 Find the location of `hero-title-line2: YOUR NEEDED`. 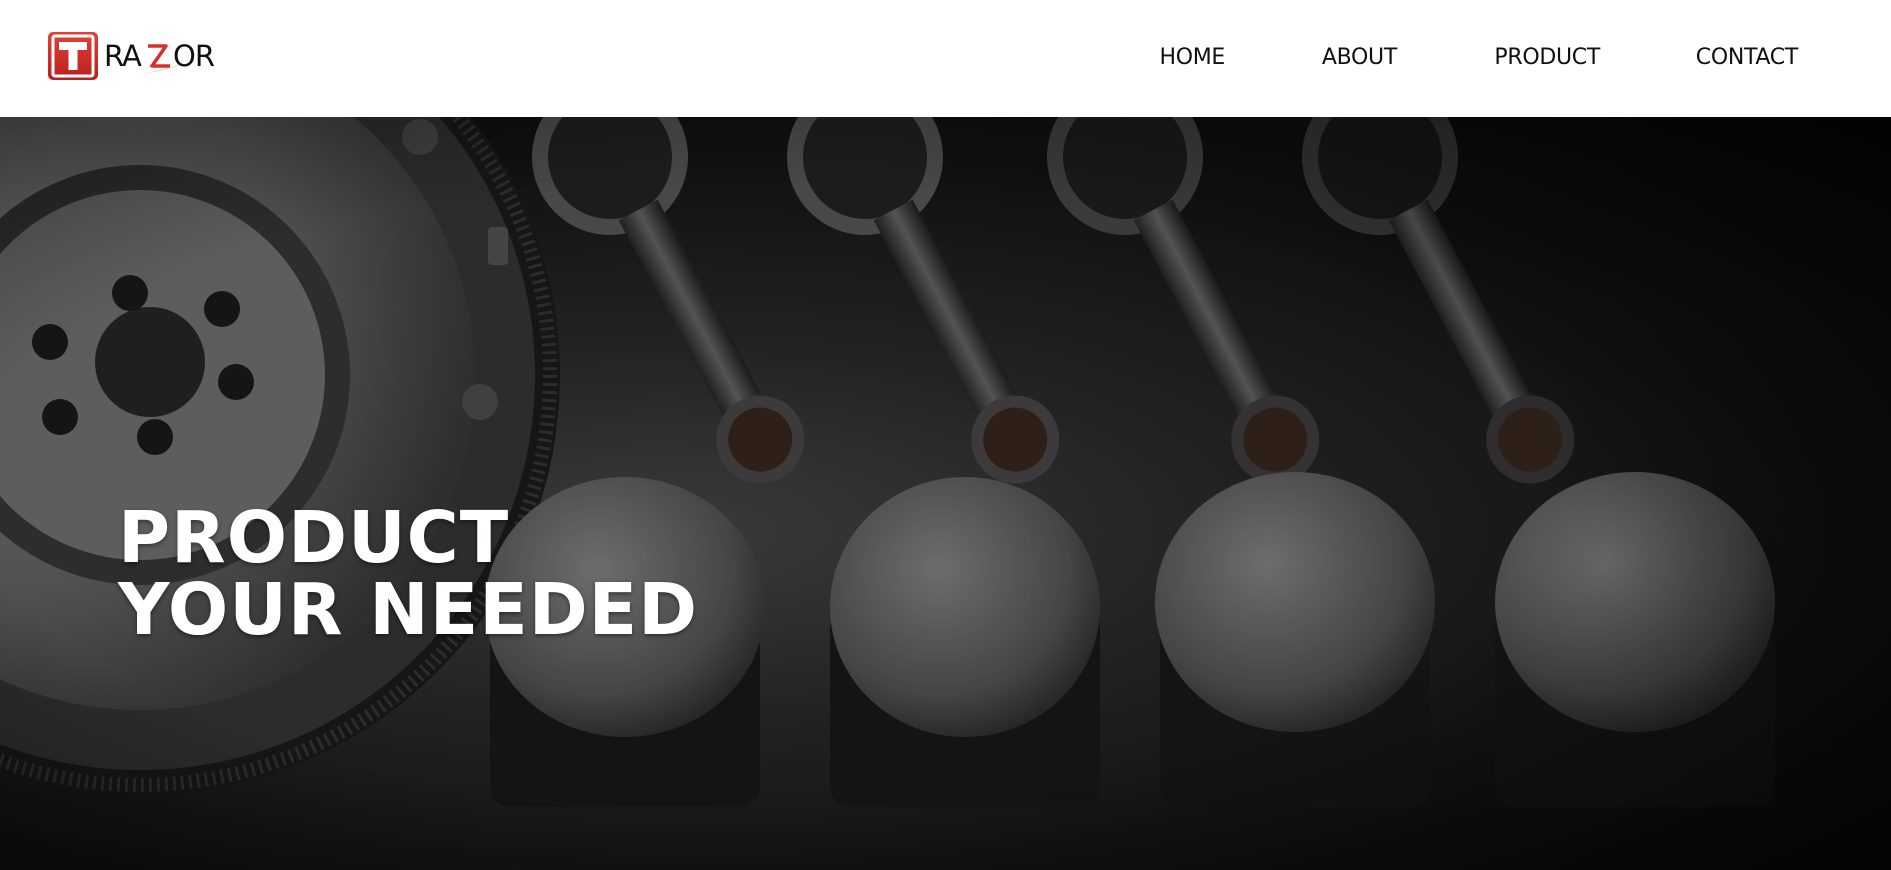

hero-title-line2: YOUR NEEDED is located at coordinates (408, 609).